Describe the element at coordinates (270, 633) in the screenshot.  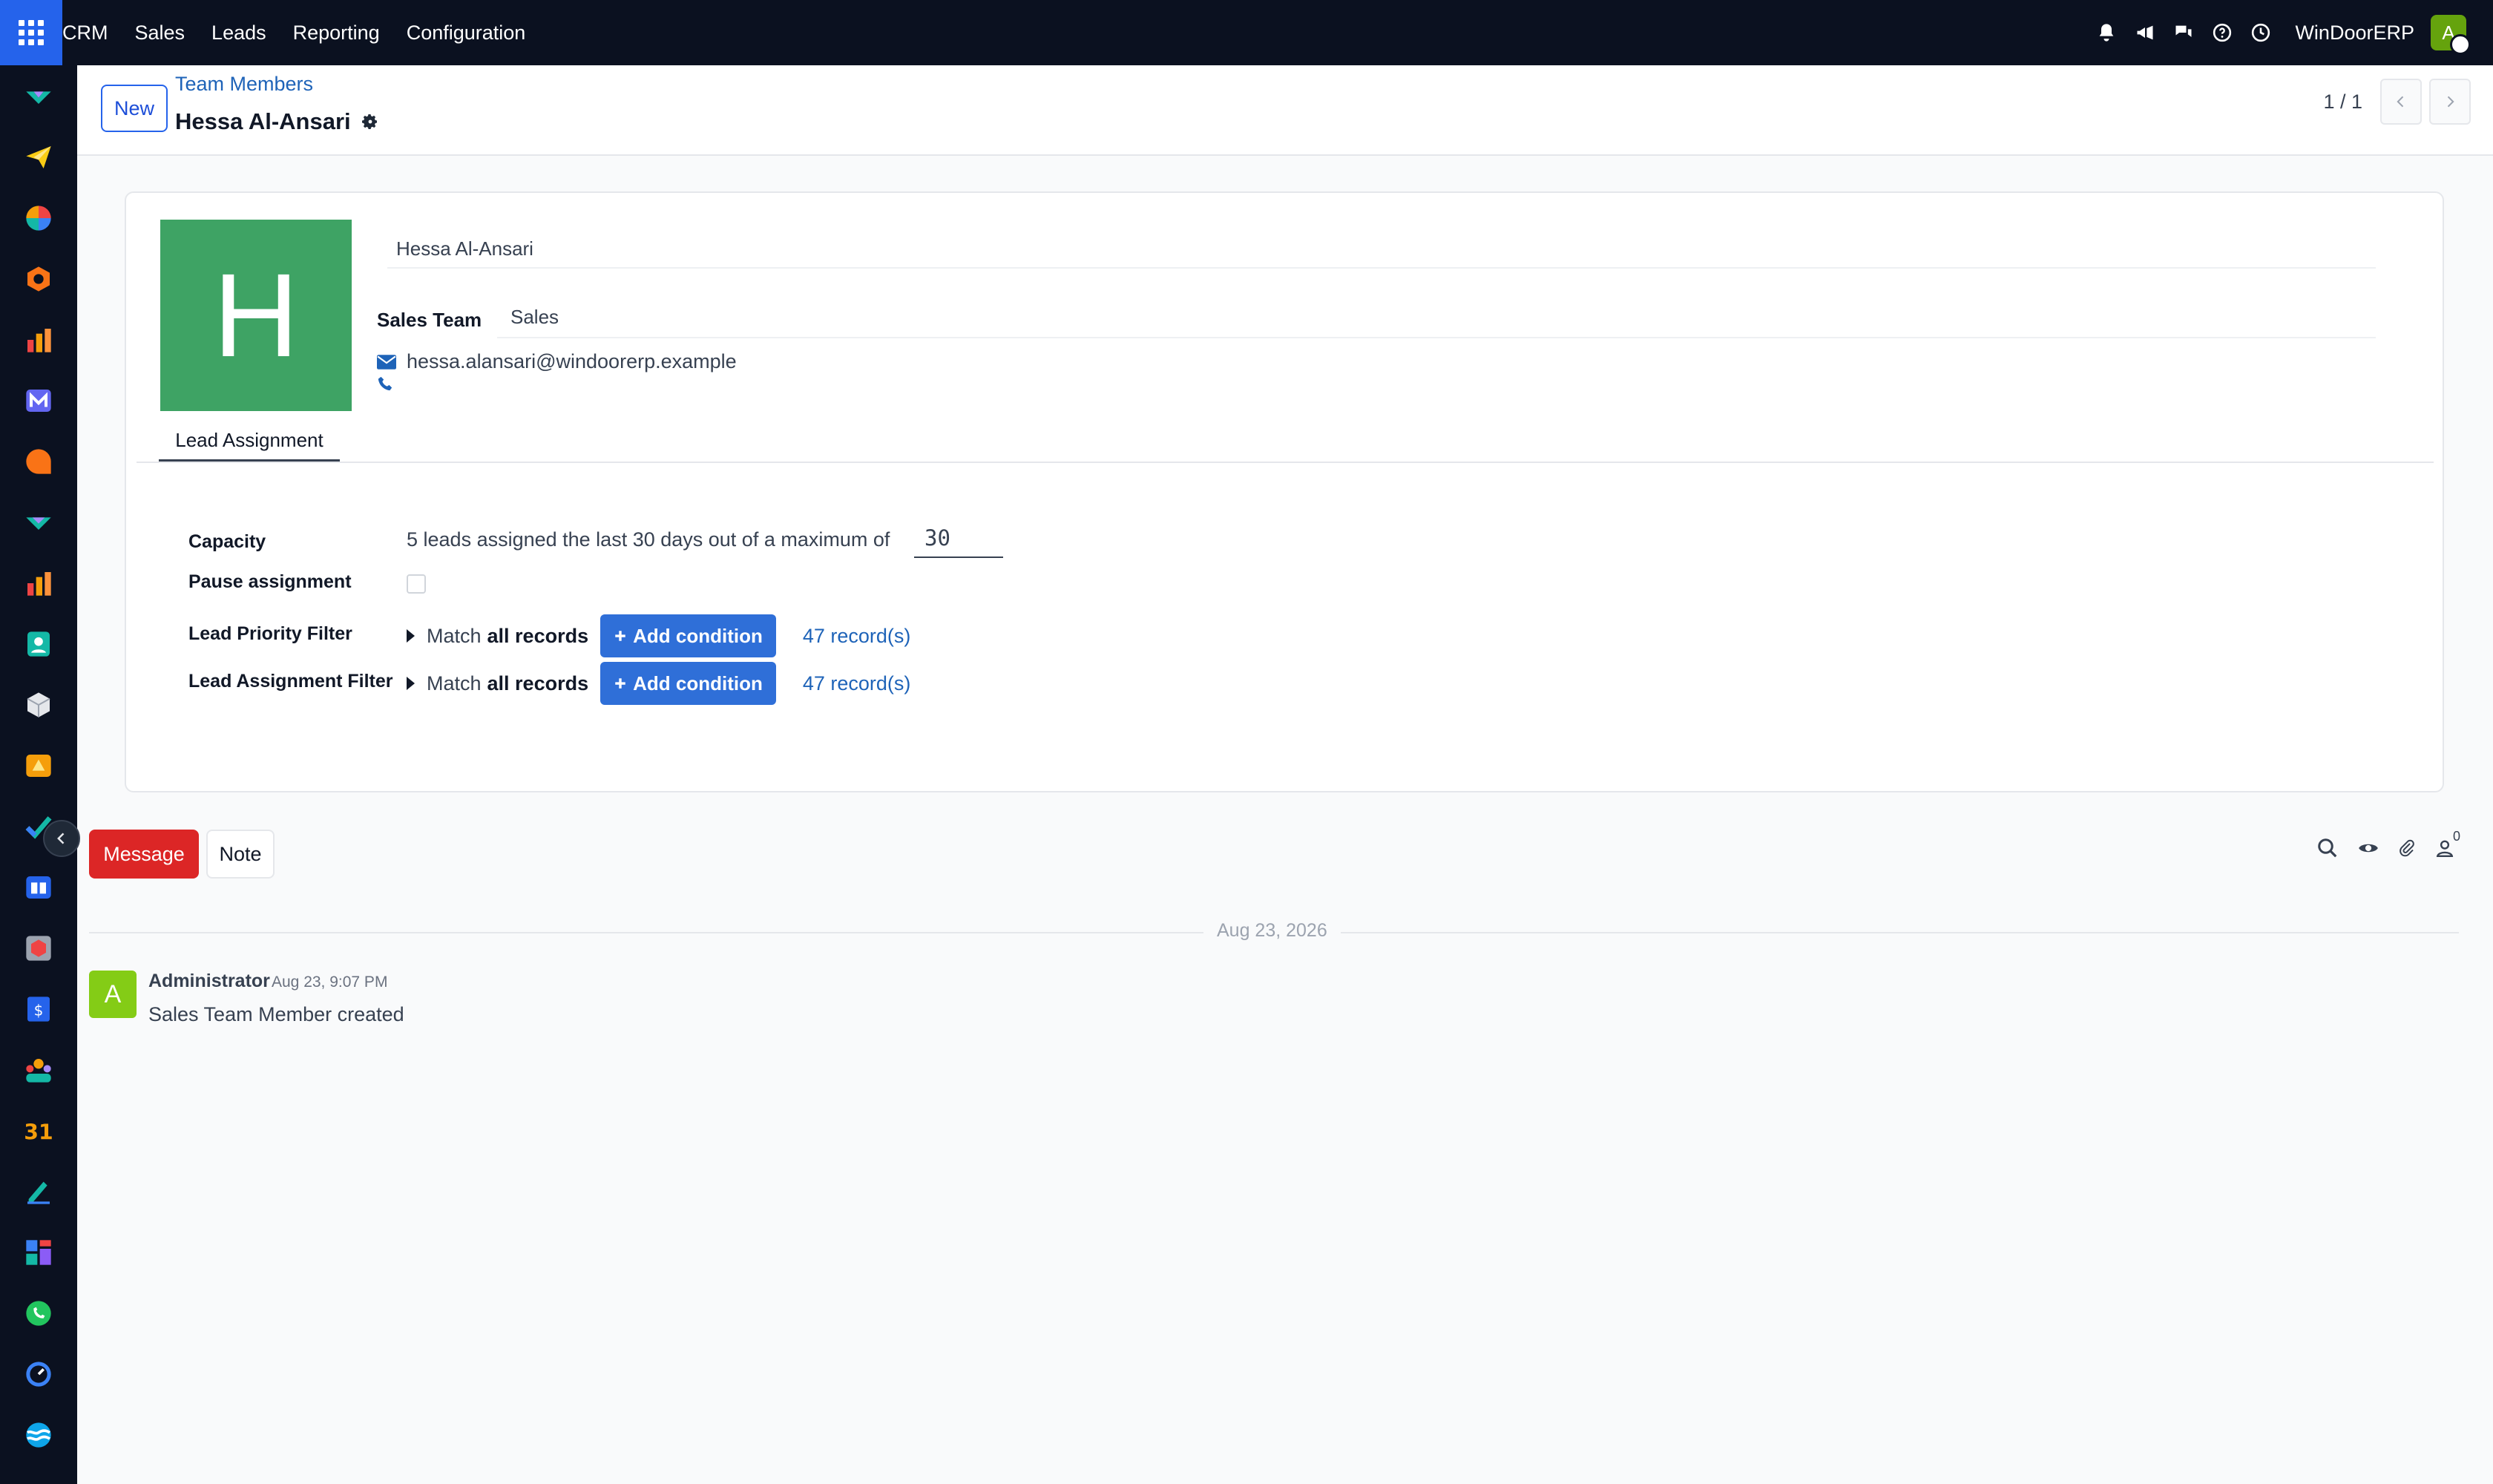
I see `lead-priority-filter-label: Lead Priority Filter` at that location.